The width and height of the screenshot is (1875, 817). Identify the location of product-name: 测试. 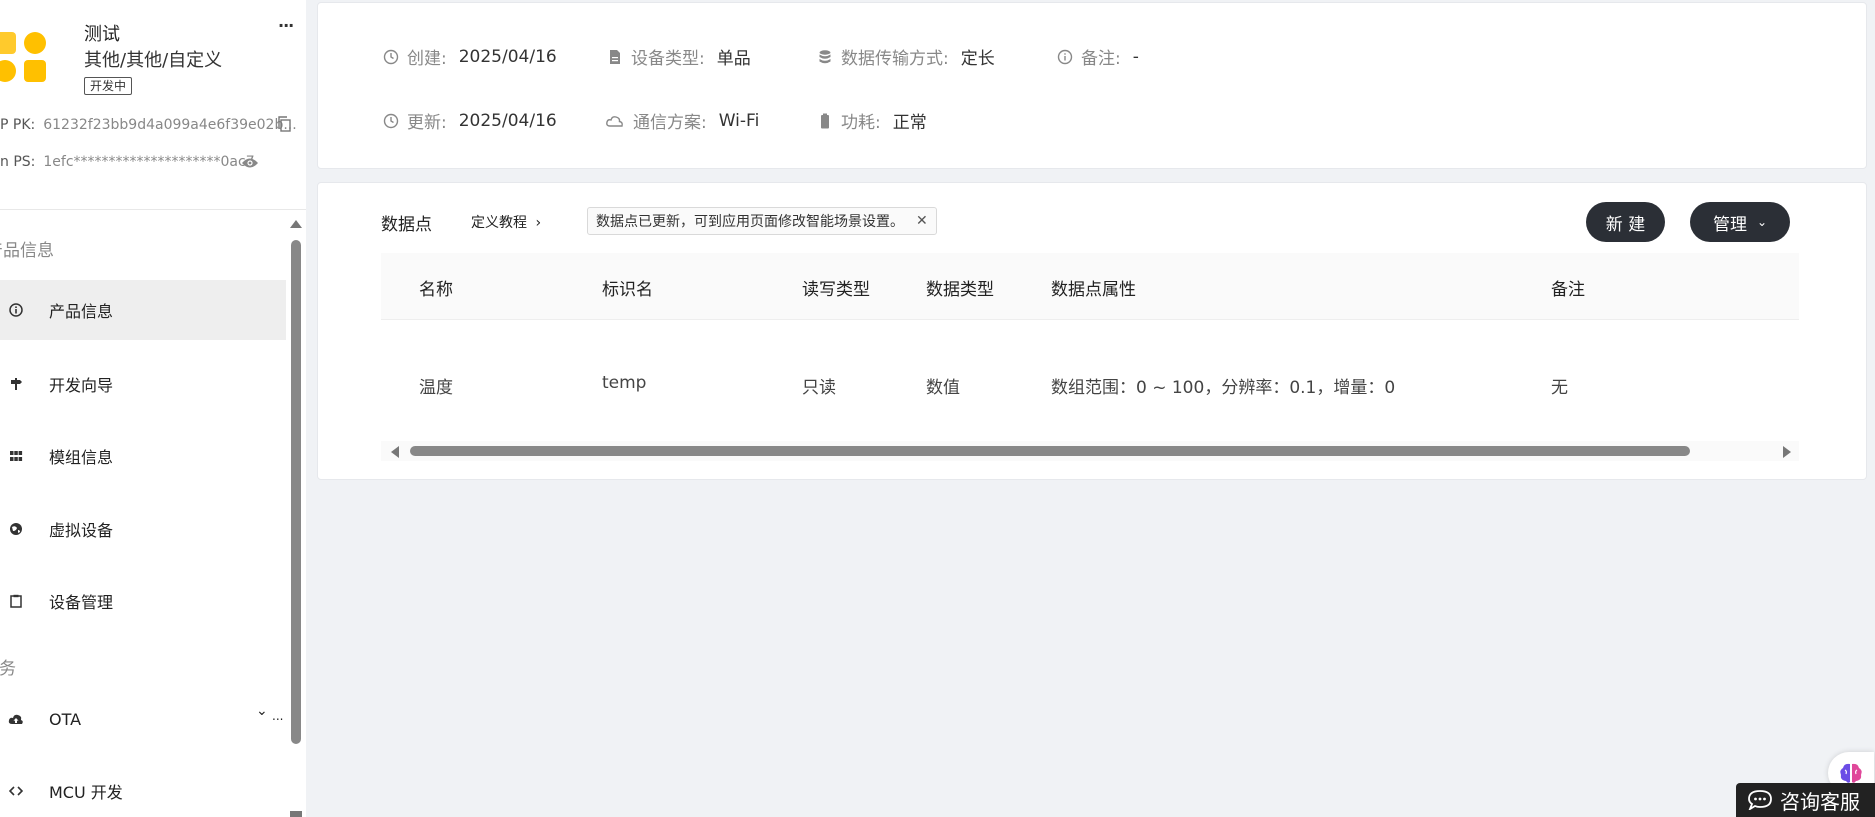
(102, 34).